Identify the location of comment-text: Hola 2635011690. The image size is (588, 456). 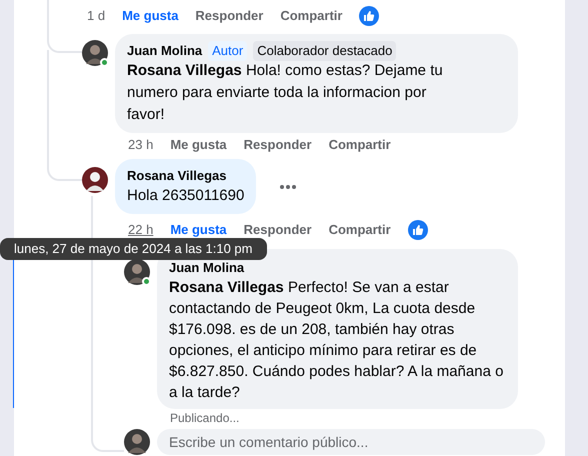
(185, 196).